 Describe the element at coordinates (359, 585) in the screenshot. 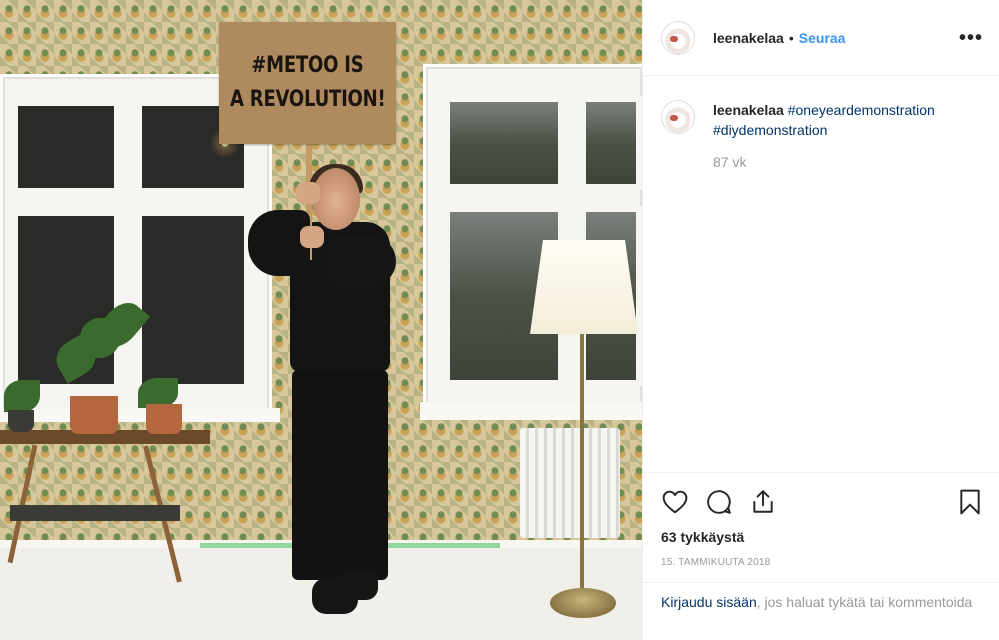

I see `person-foot` at that location.